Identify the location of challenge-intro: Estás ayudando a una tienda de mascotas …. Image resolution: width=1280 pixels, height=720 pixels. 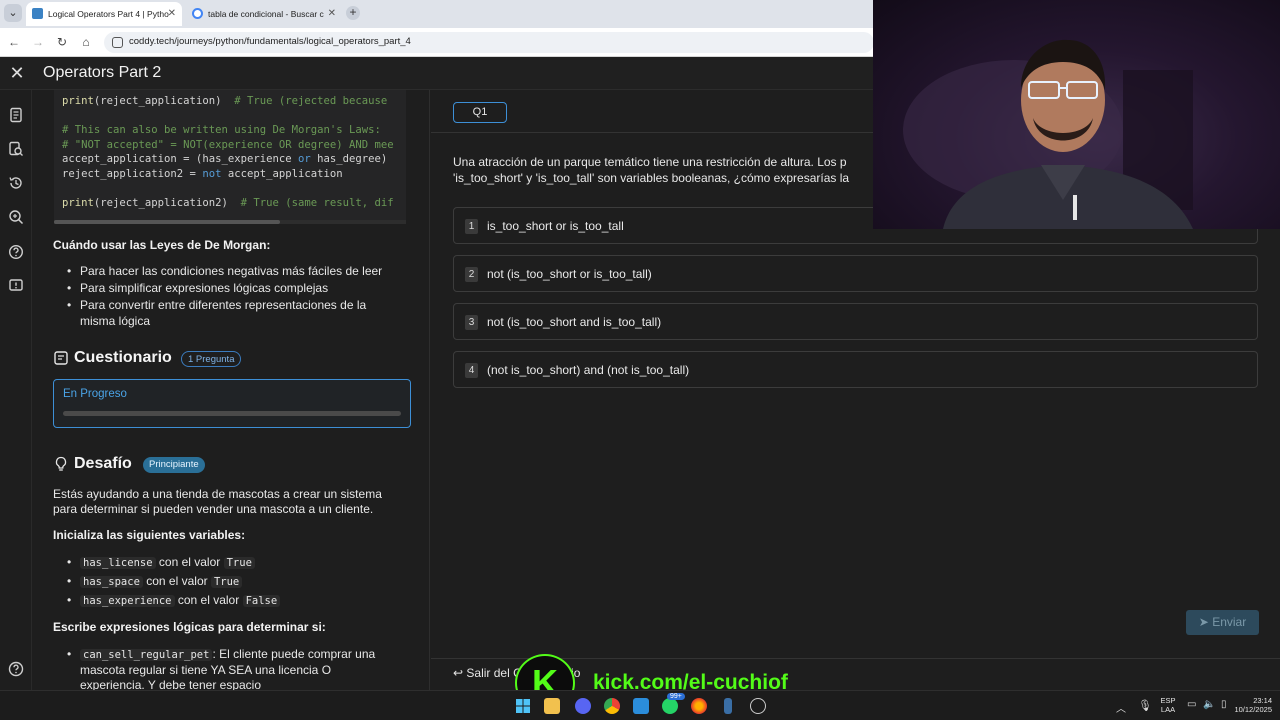
(217, 494).